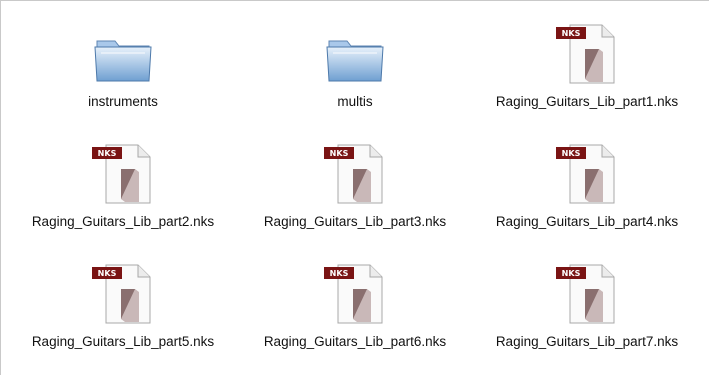  I want to click on nks-file-item: NKS Raging_Guitars_Lib_part6.nks, so click(355, 315).